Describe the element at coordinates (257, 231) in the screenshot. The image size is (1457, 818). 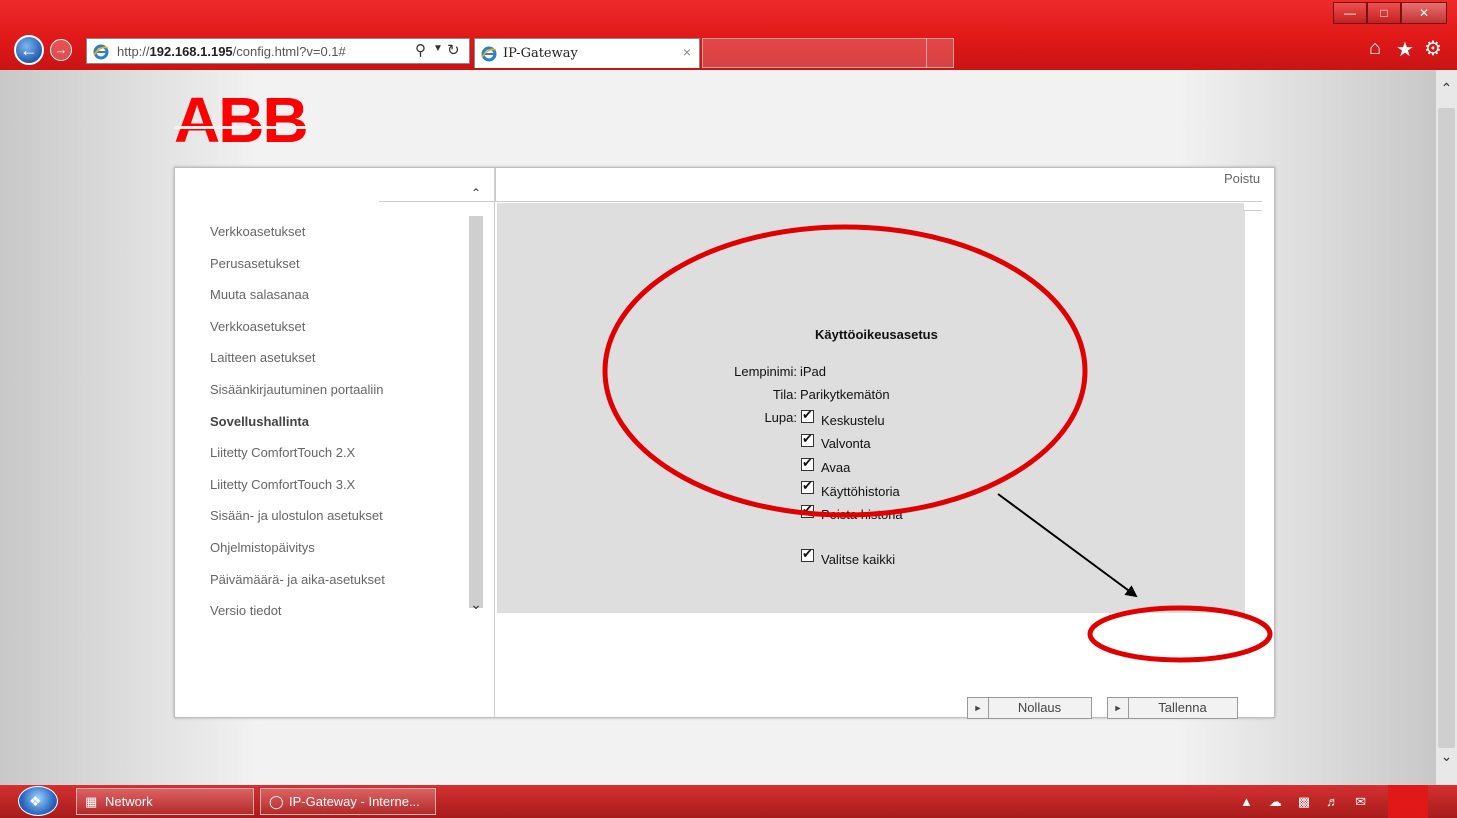
I see `sidebar-item-verkkoasetukset: Verkkoasetukset` at that location.